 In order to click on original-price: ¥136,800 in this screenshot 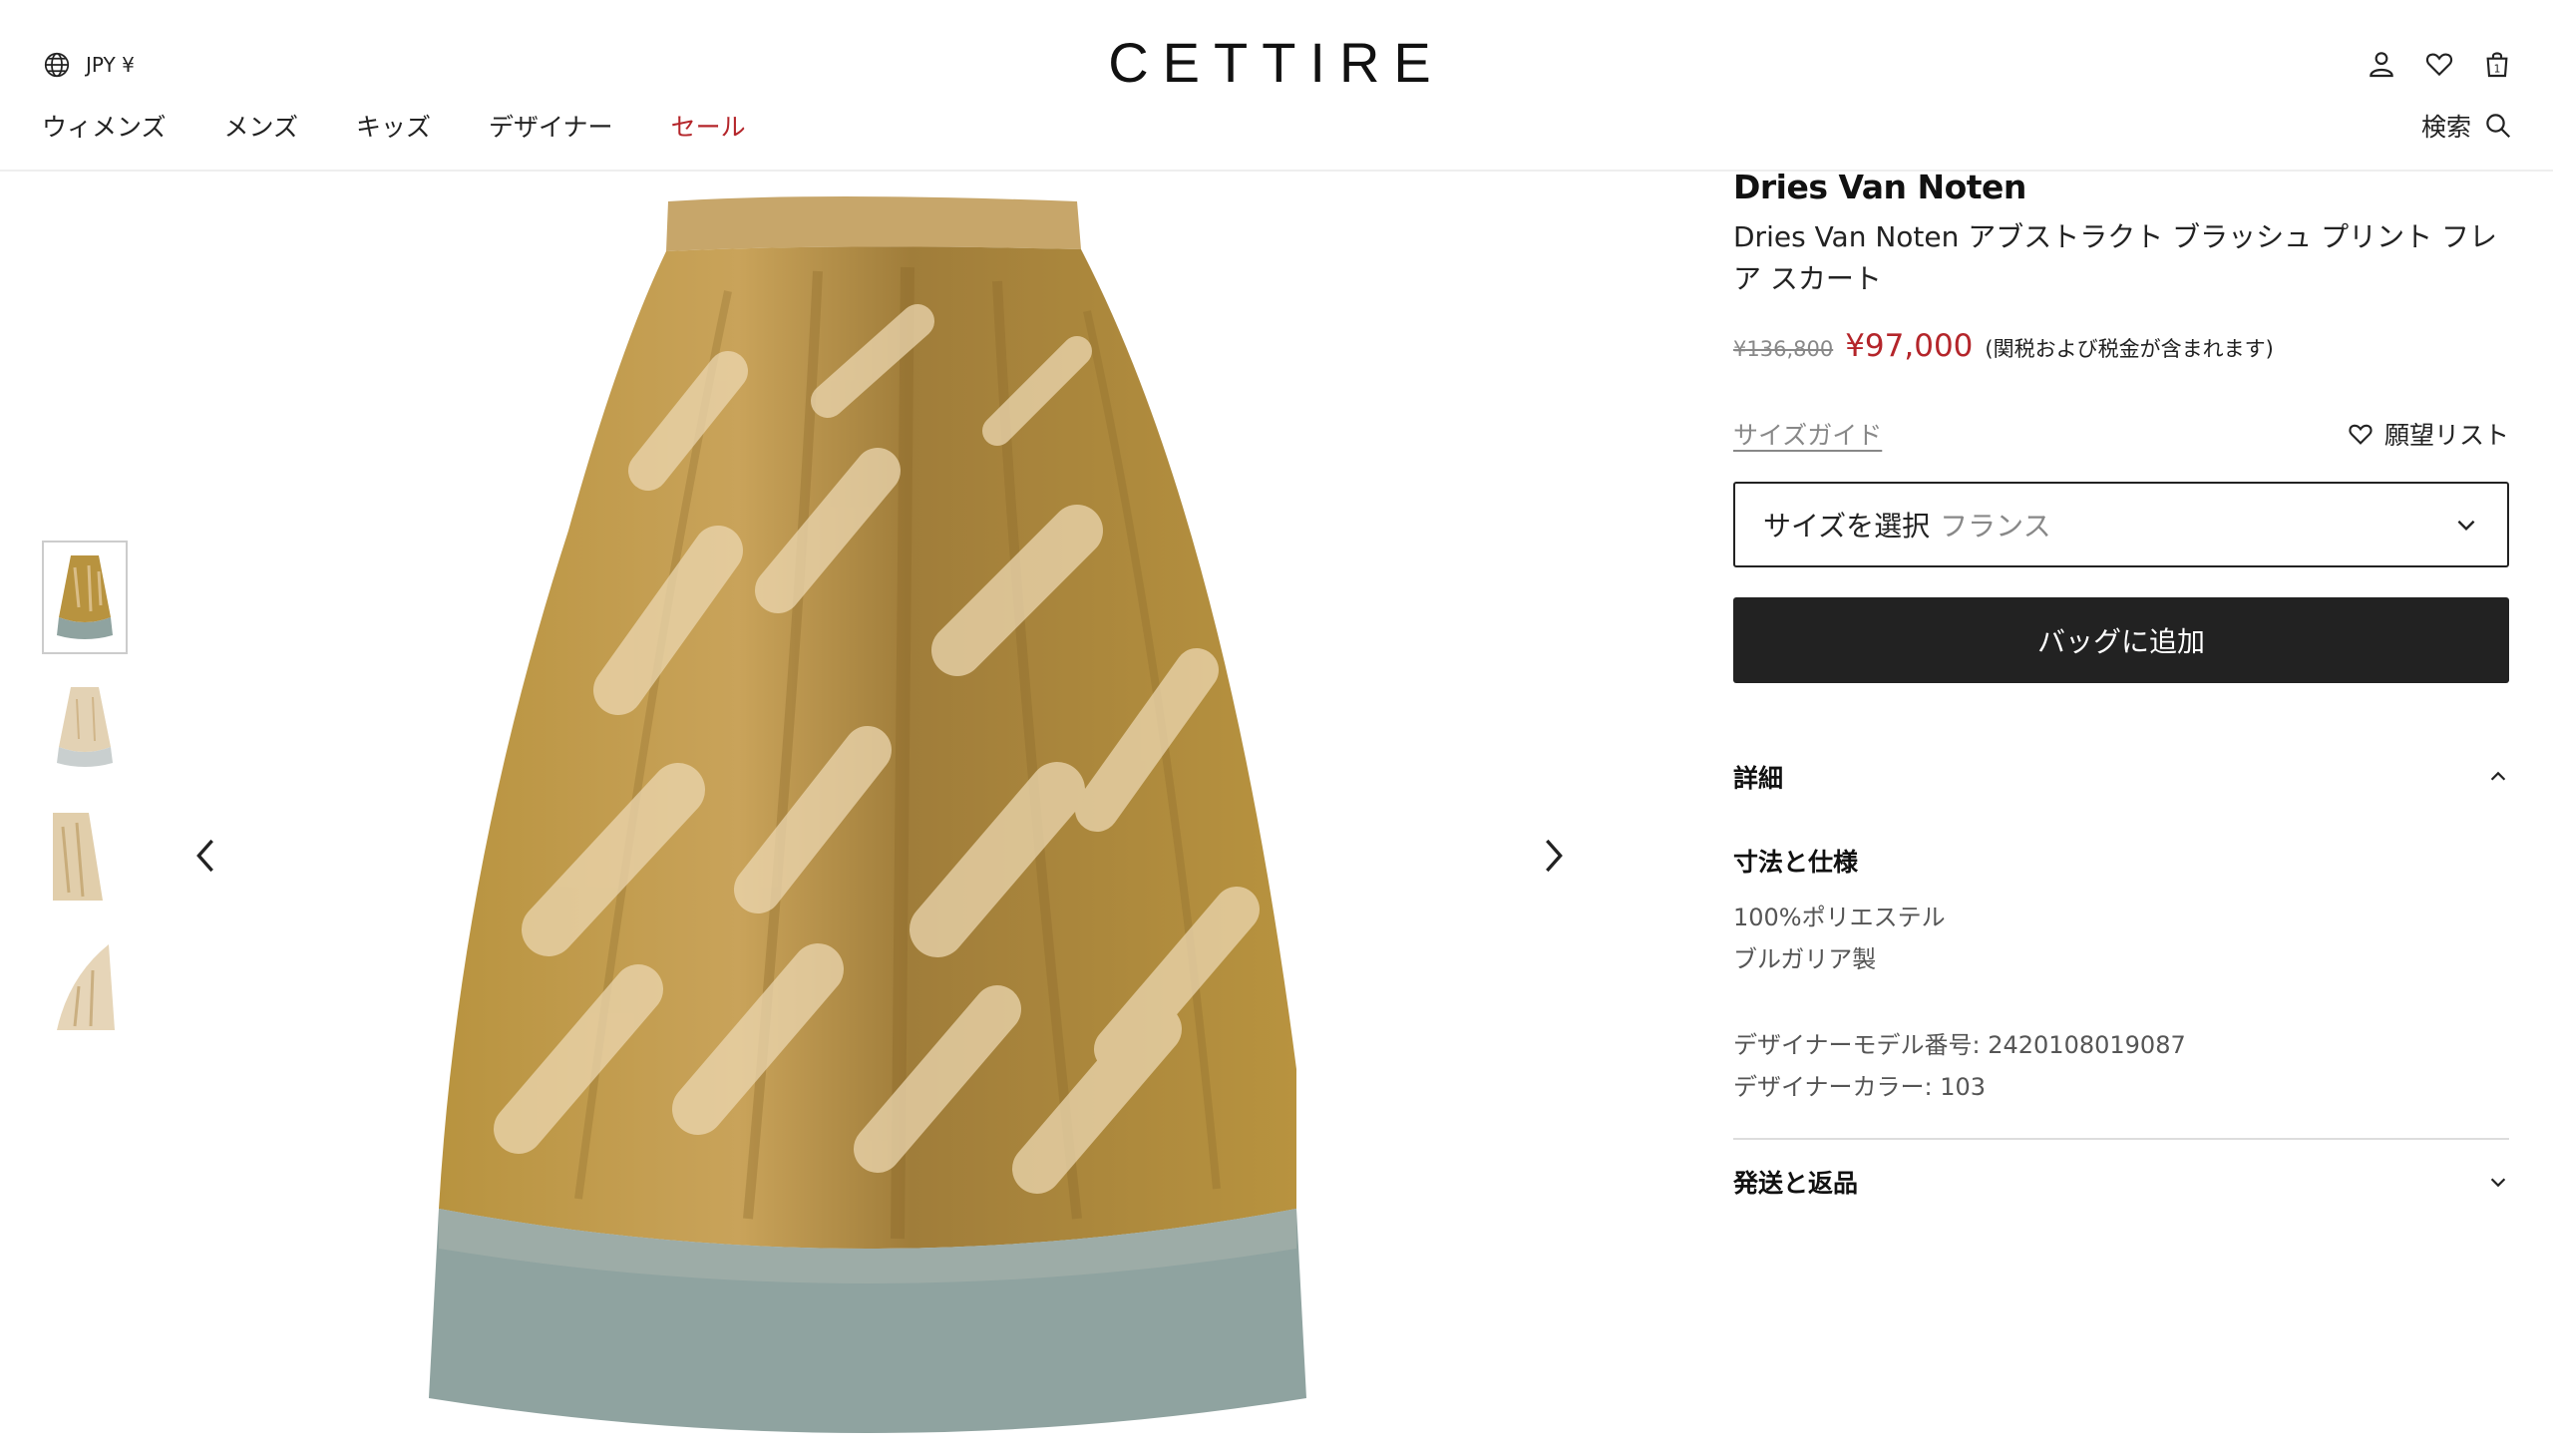, I will do `click(1783, 349)`.